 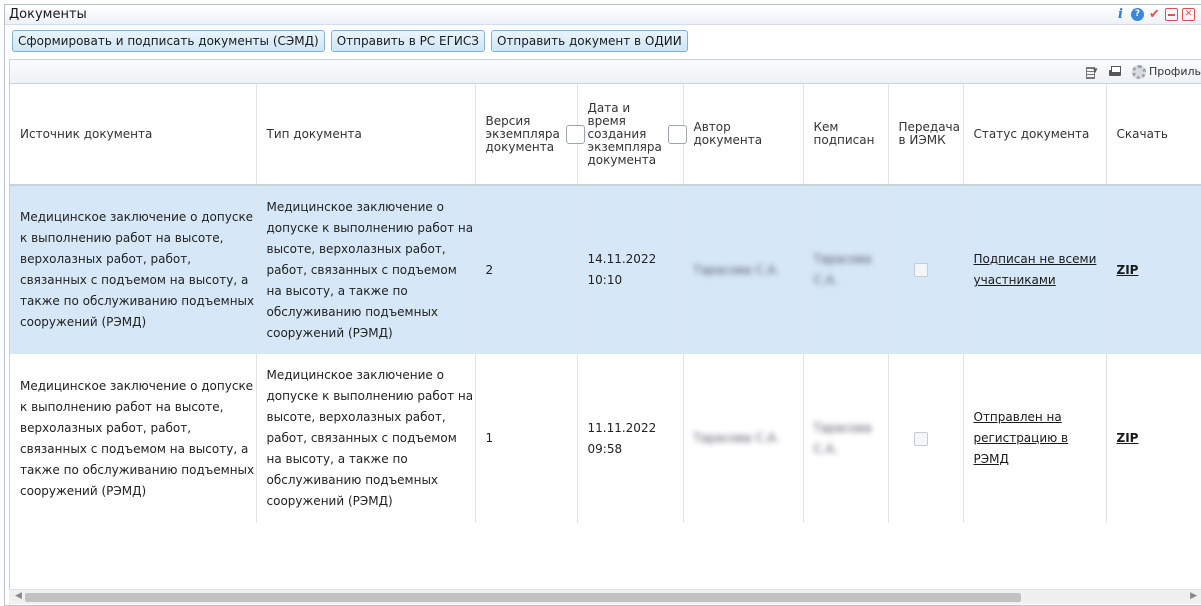 What do you see at coordinates (1138, 71) in the screenshot?
I see `gear-icon` at bounding box center [1138, 71].